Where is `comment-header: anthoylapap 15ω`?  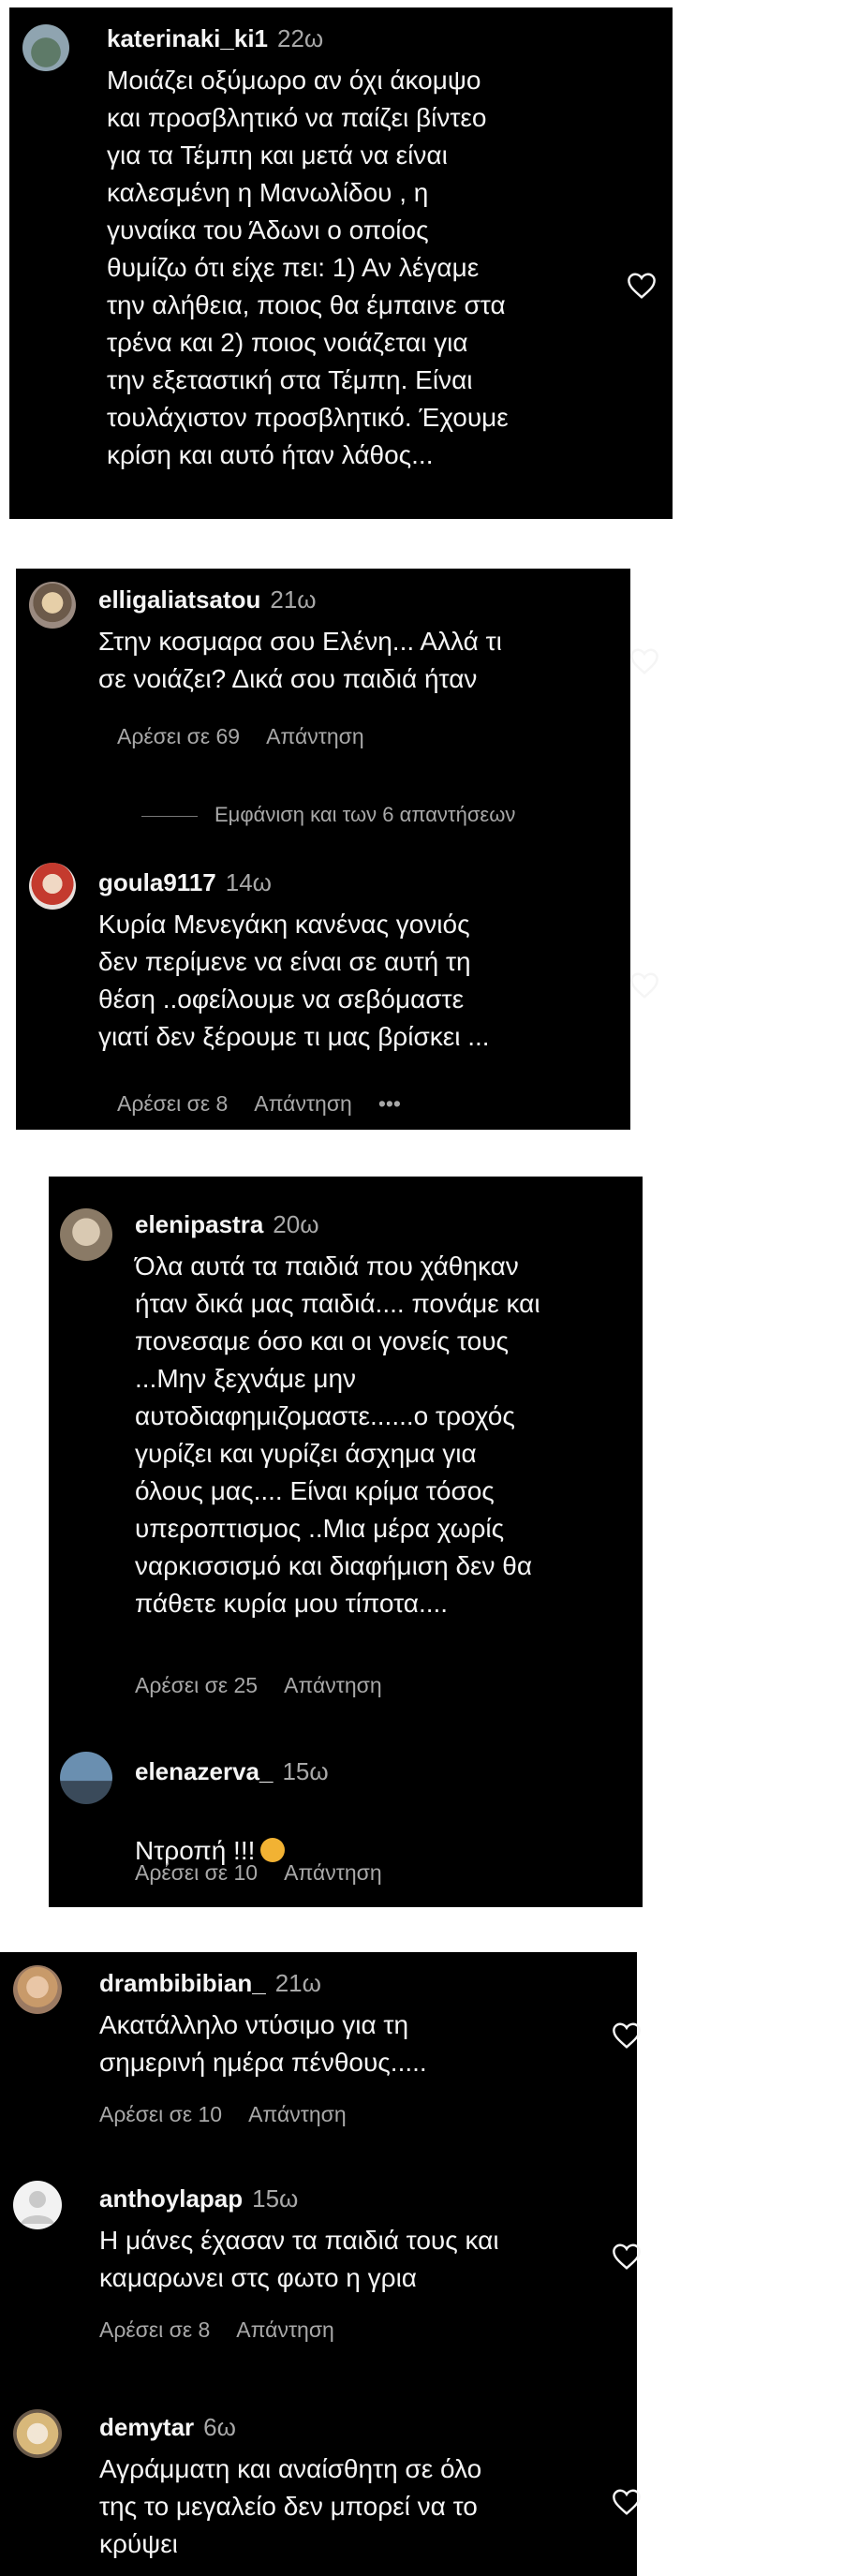
comment-header: anthoylapap 15ω is located at coordinates (198, 2198).